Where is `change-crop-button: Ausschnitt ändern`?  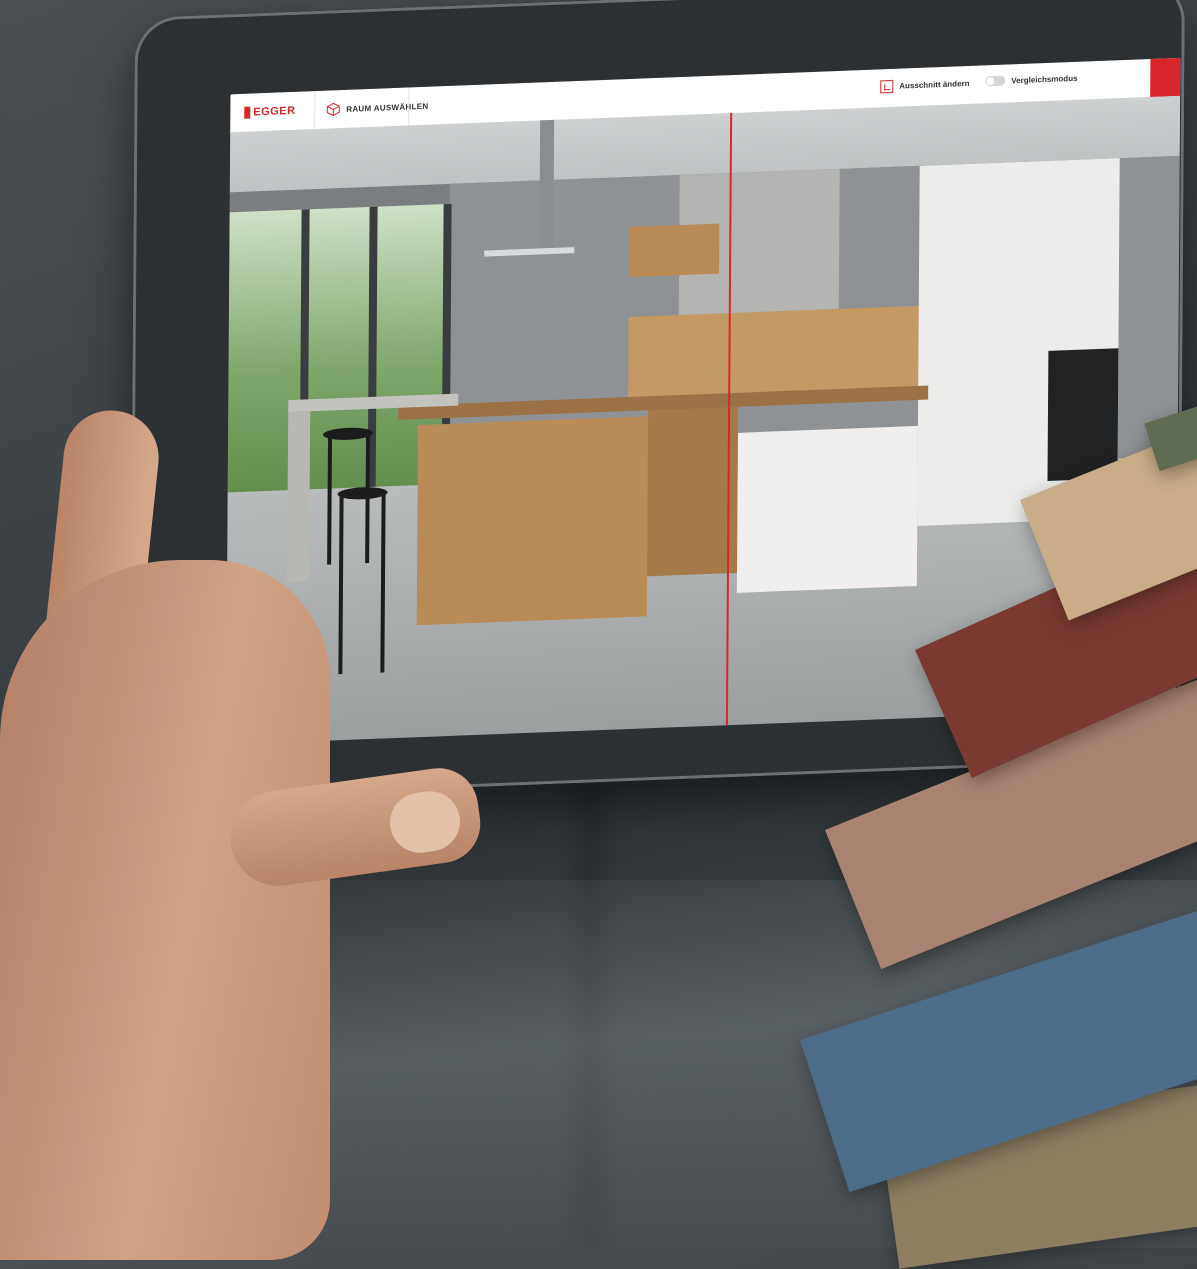
change-crop-button: Ausschnitt ändern is located at coordinates (925, 85).